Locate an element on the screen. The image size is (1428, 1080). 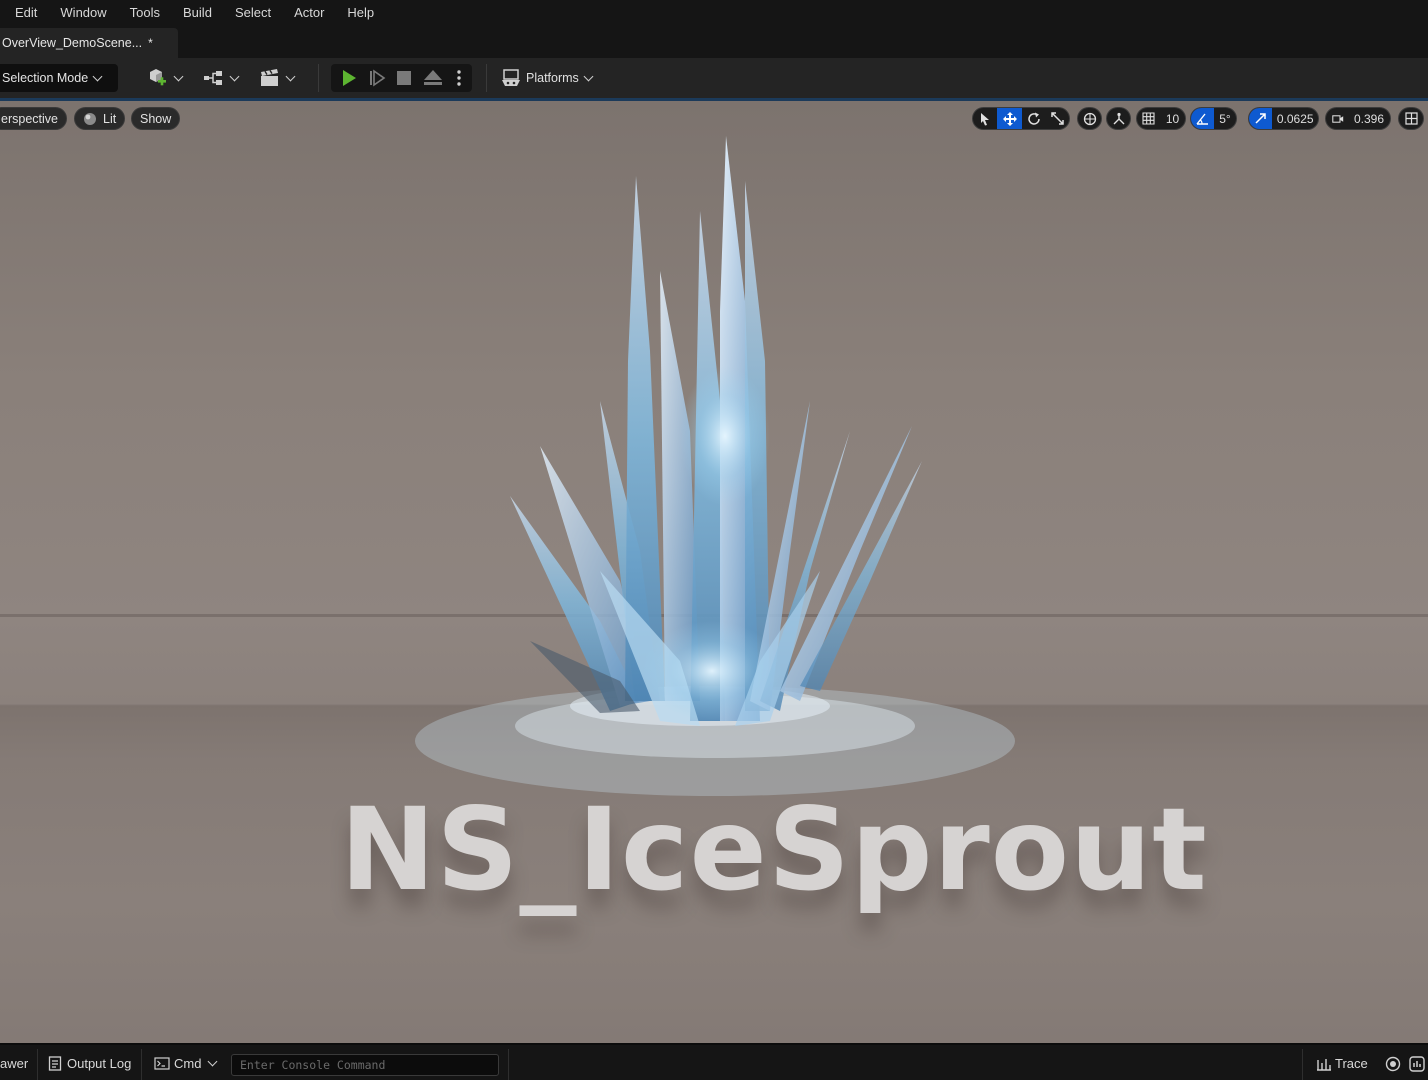
rotate-tool is located at coordinates (1034, 118).